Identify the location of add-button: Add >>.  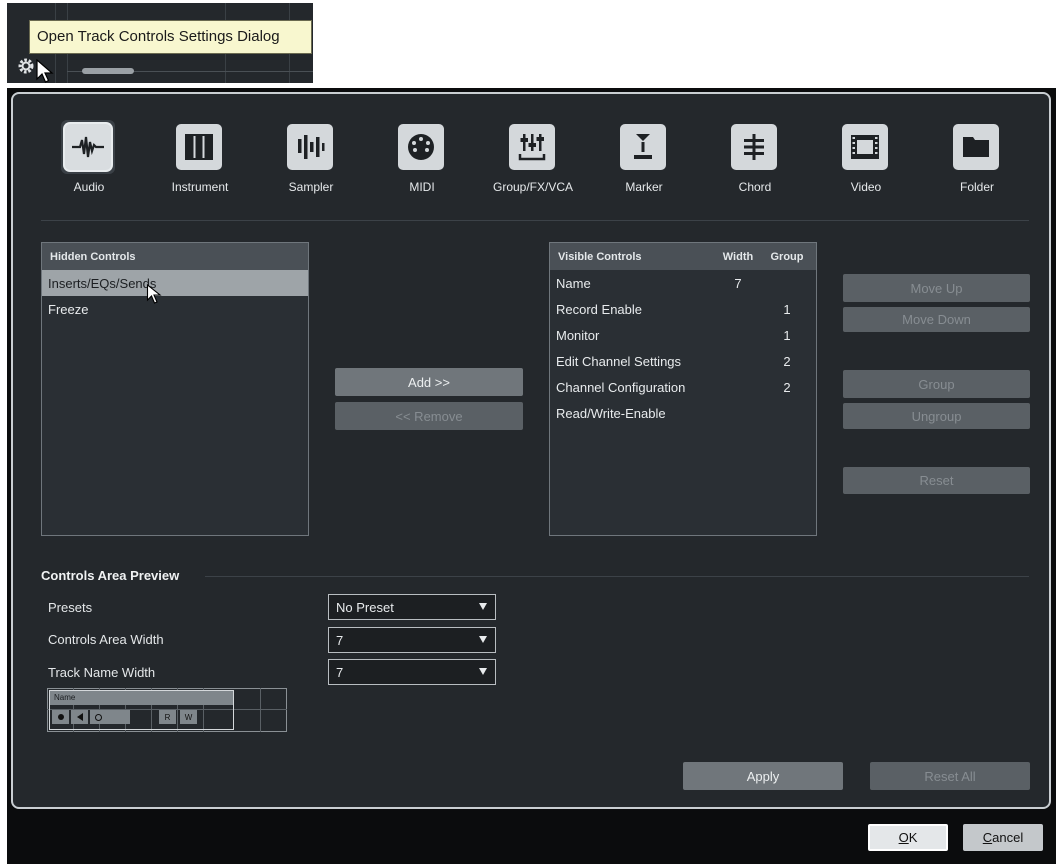
(429, 382).